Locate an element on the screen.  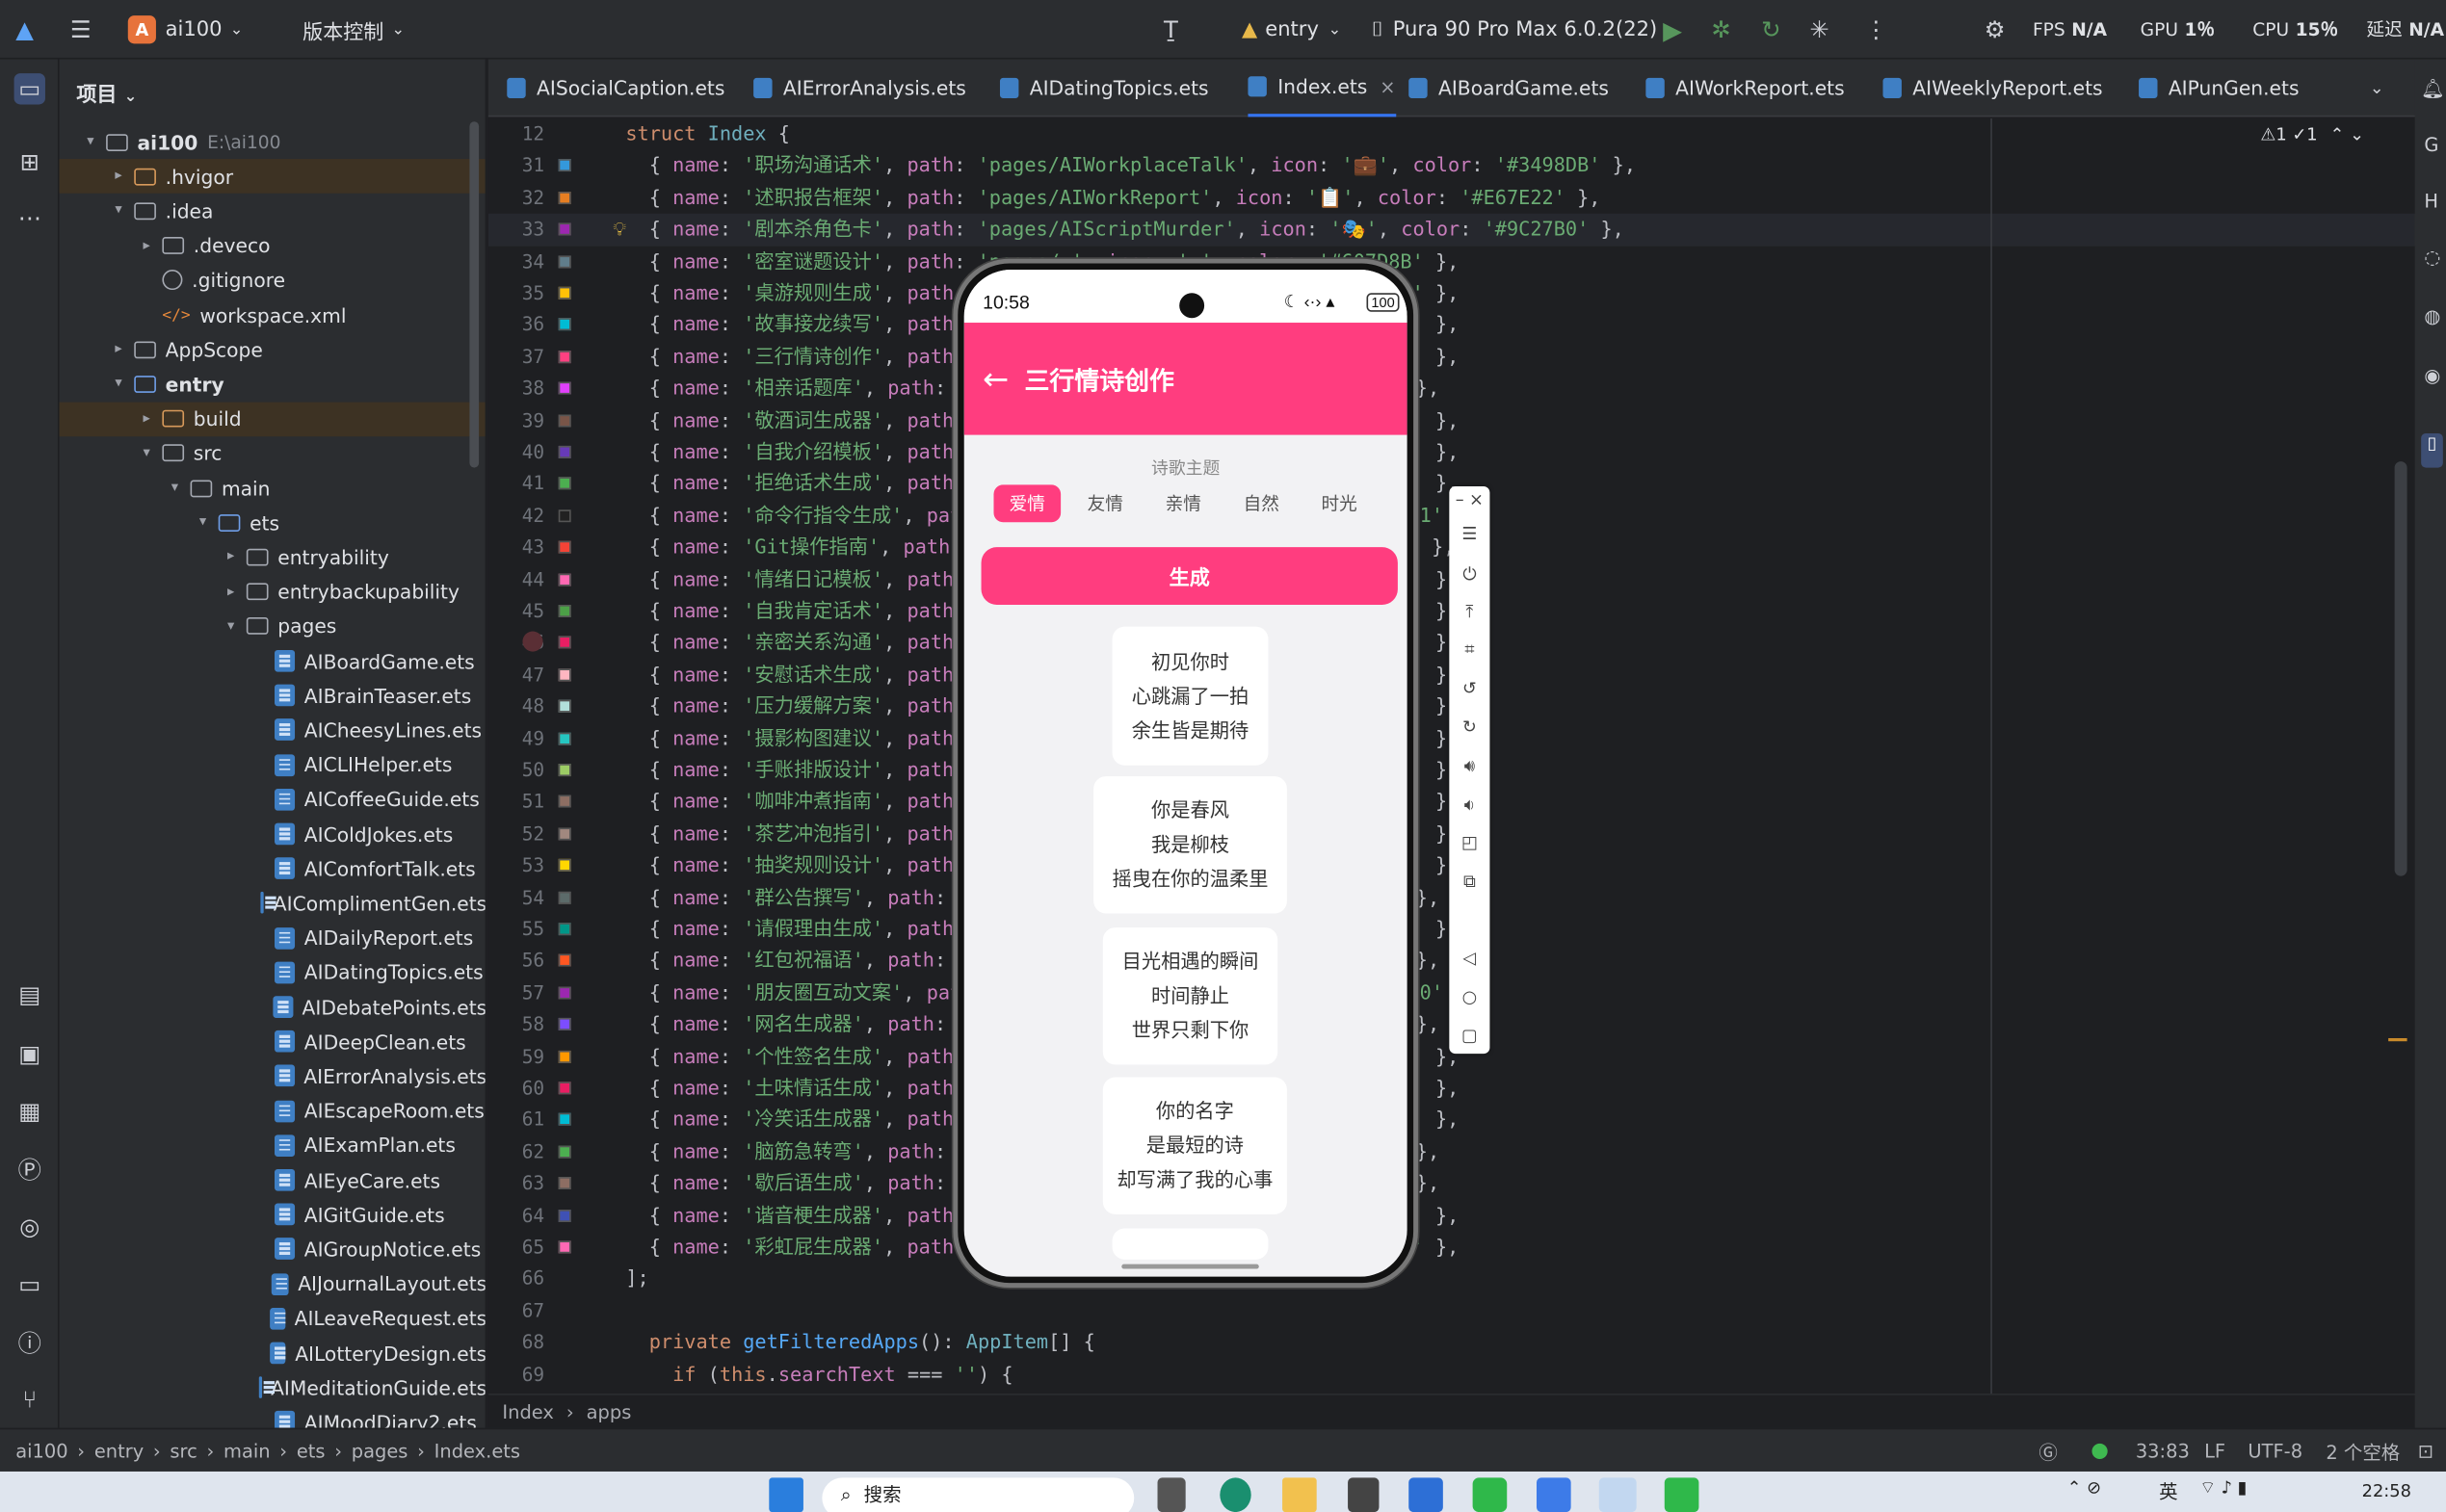
generate-button: 生成 is located at coordinates (1189, 576).